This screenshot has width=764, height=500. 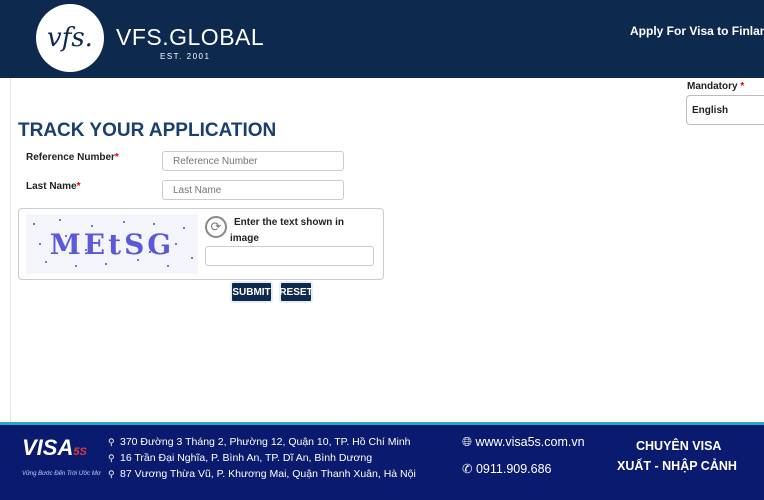 I want to click on captcha-text: MEtSG, so click(x=112, y=244).